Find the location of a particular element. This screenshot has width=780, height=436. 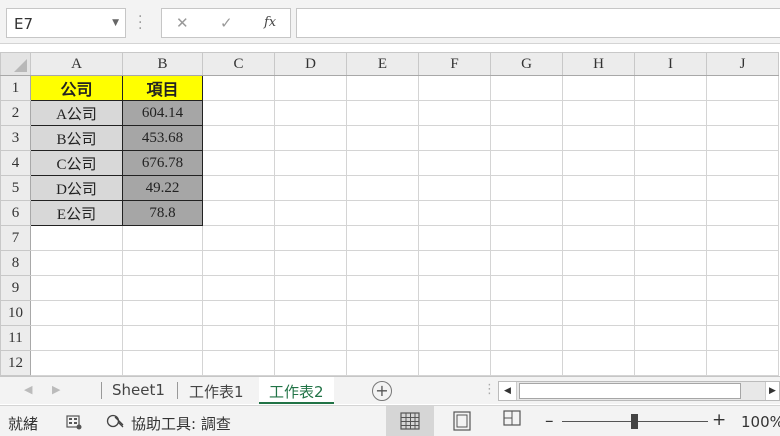

cell-a6: E公司 is located at coordinates (76, 213).